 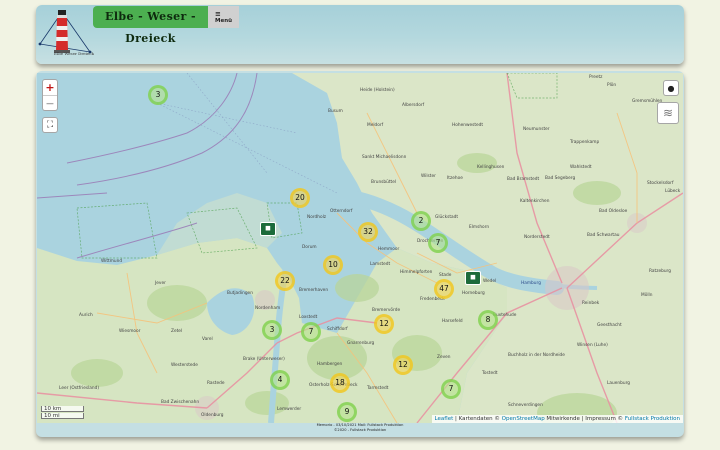 What do you see at coordinates (112, 261) in the screenshot?
I see `place-label: Wittmund` at bounding box center [112, 261].